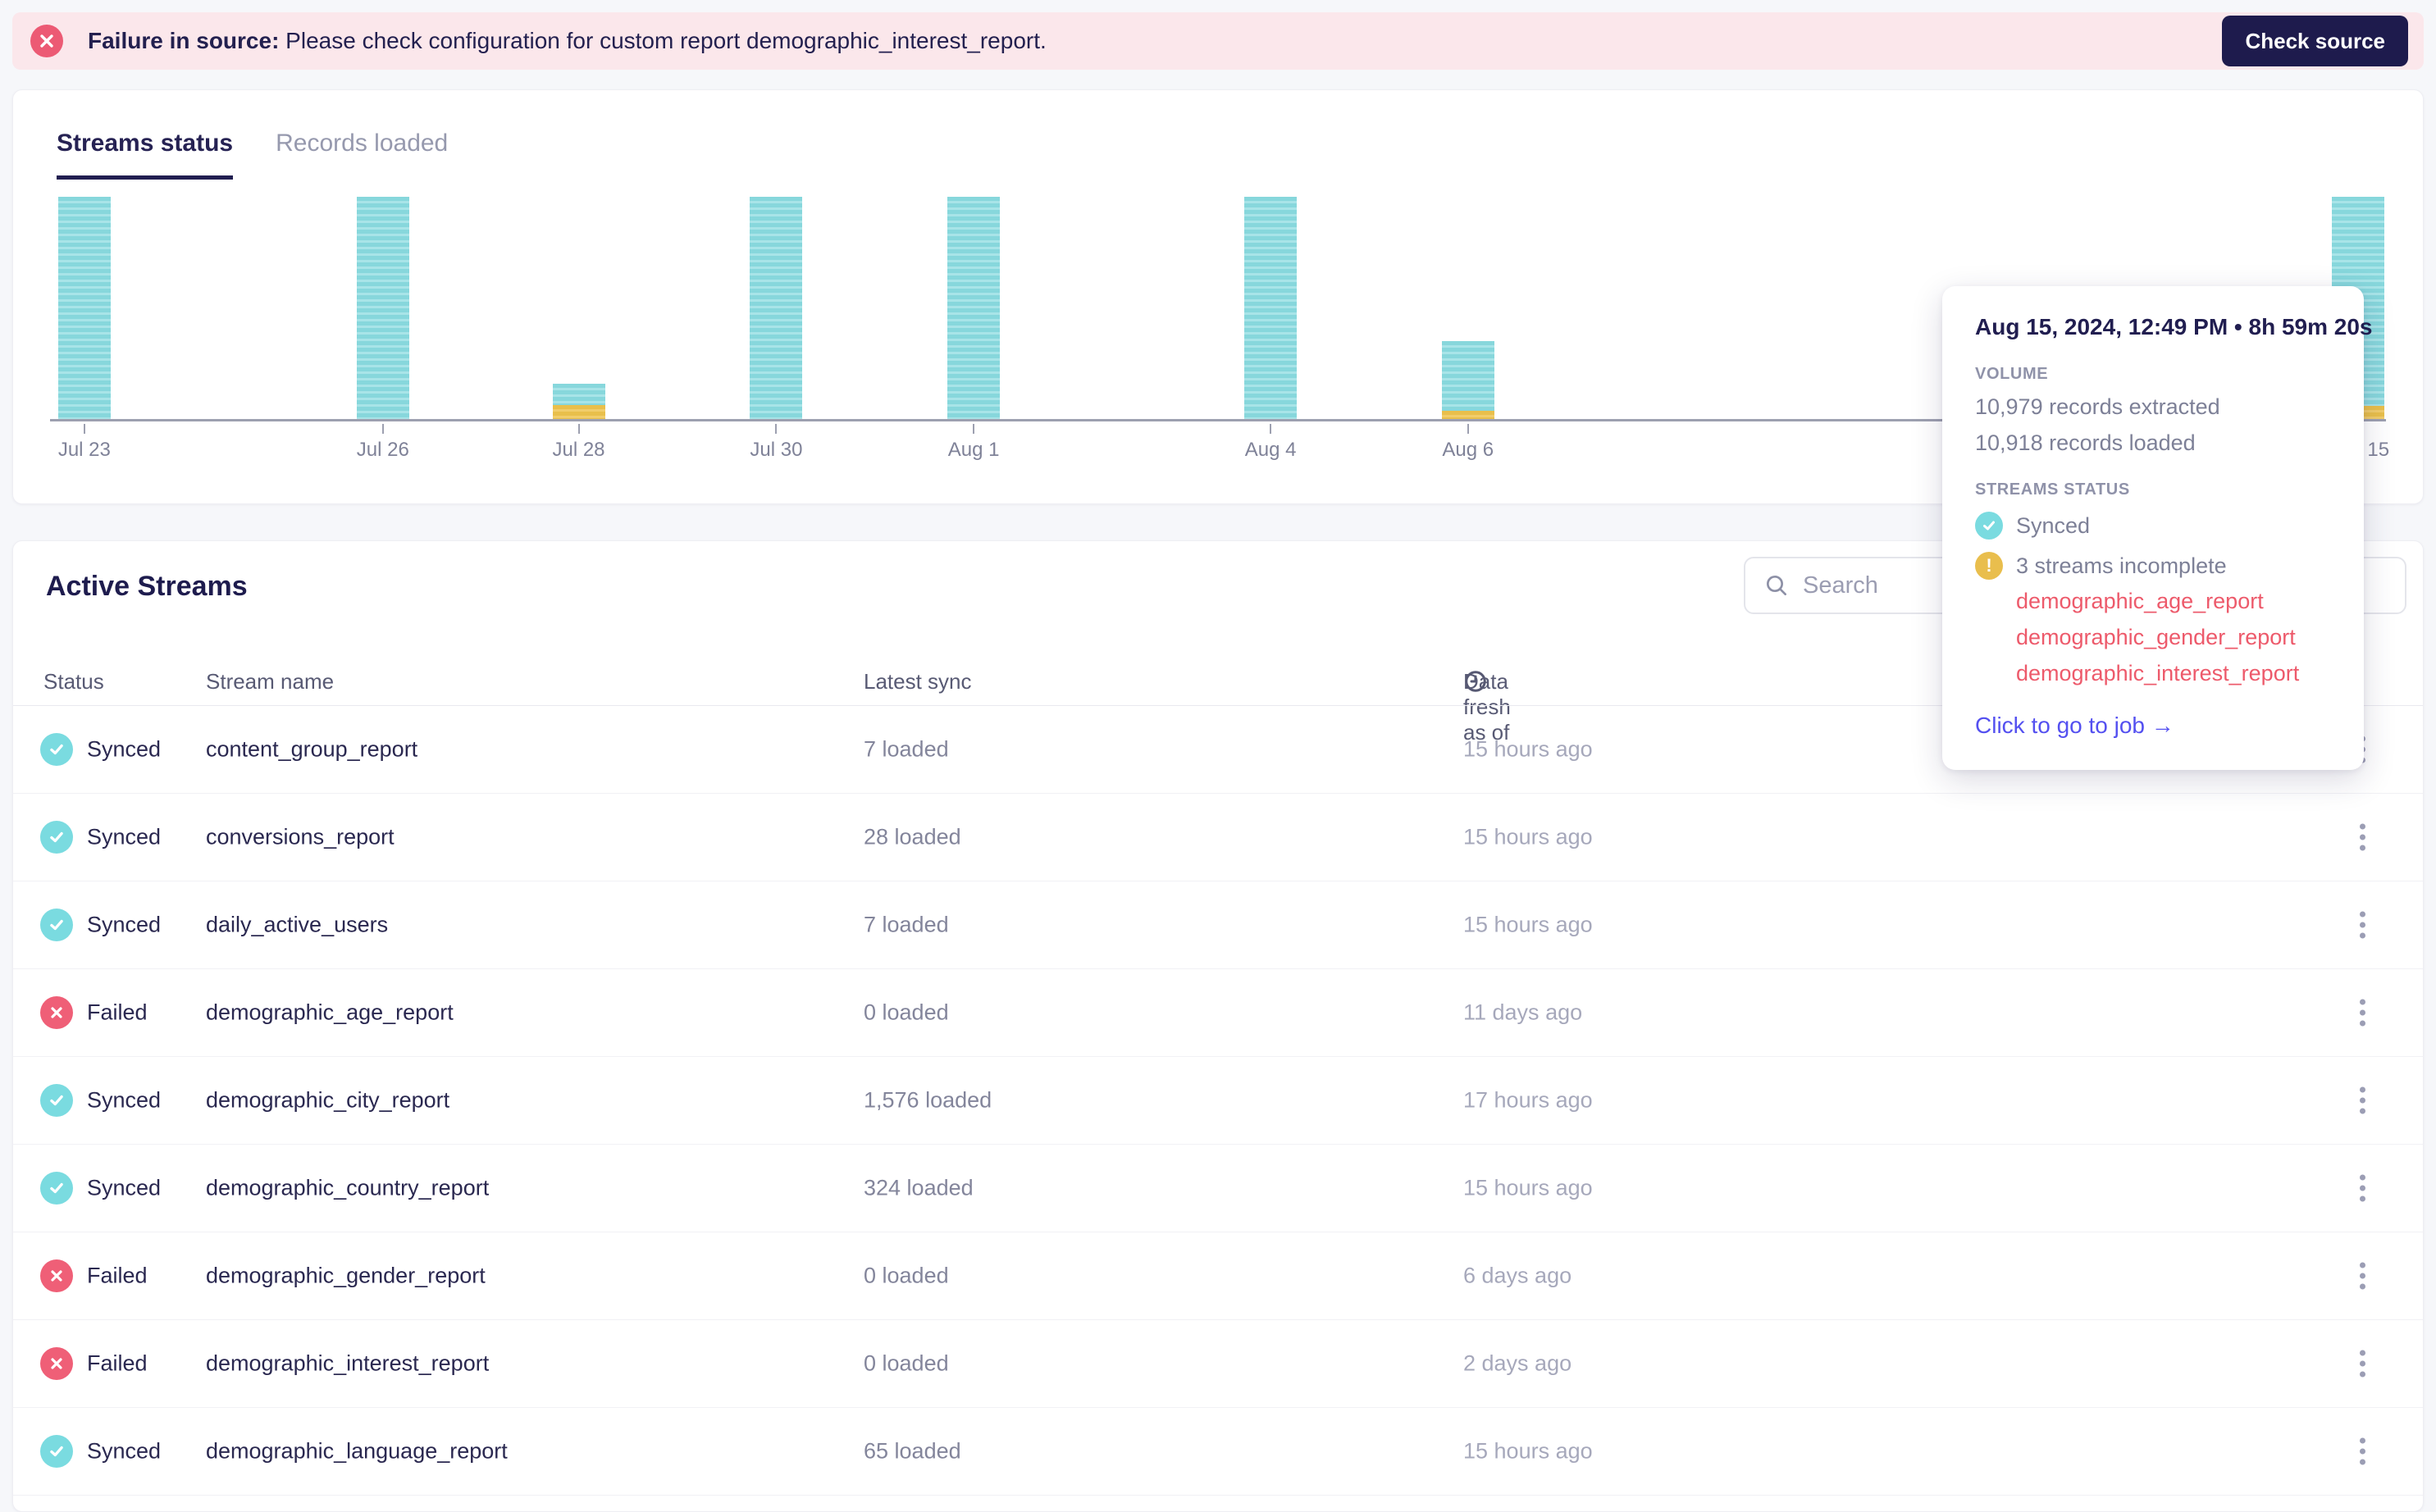 The height and width of the screenshot is (1512, 2436). I want to click on data-fresh-value: 11 days ago, so click(1523, 1012).